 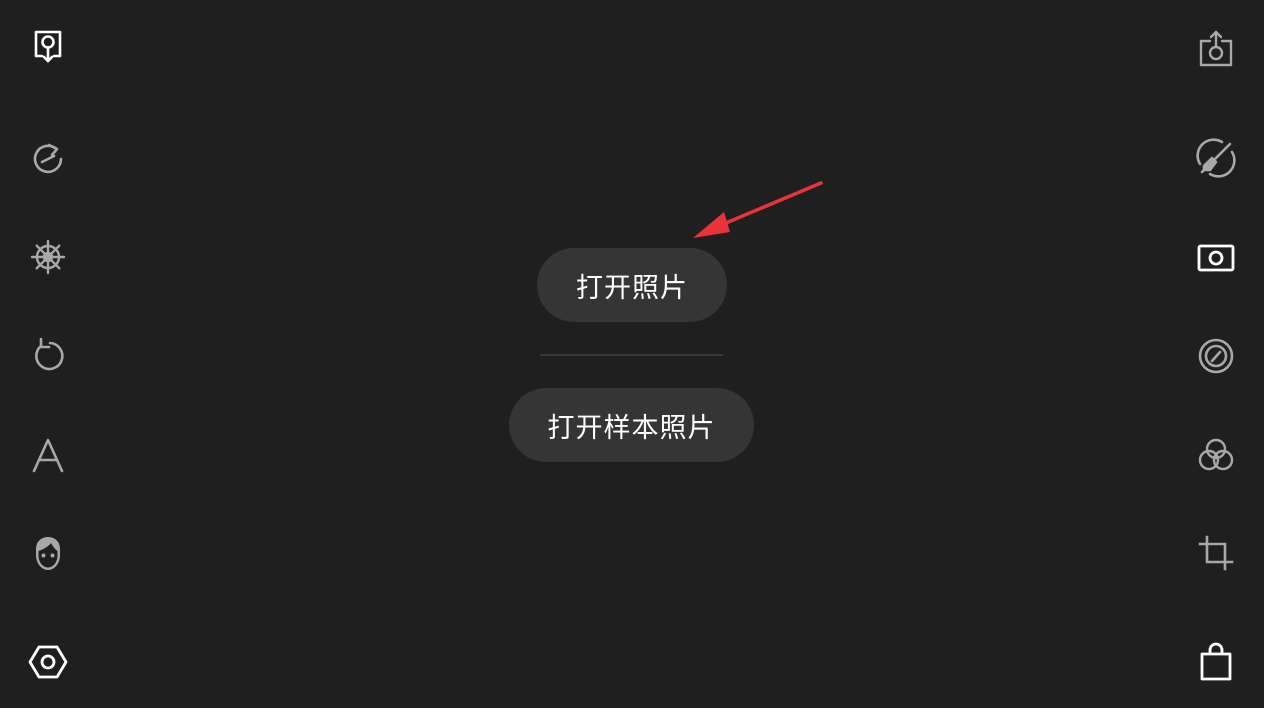 What do you see at coordinates (758, 209) in the screenshot?
I see `annotation-arrow-icon` at bounding box center [758, 209].